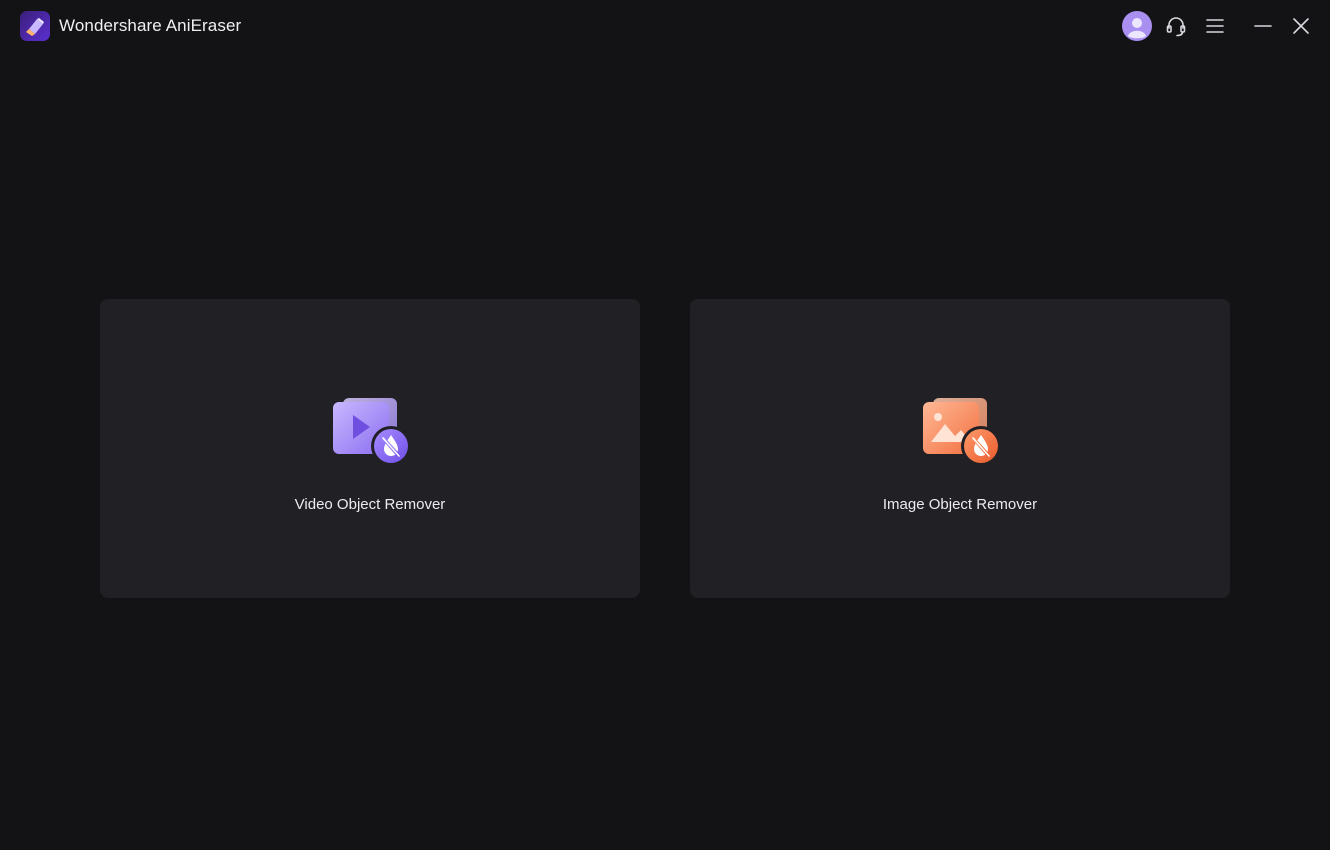 The width and height of the screenshot is (1330, 850). What do you see at coordinates (1263, 26) in the screenshot?
I see `minimize-icon` at bounding box center [1263, 26].